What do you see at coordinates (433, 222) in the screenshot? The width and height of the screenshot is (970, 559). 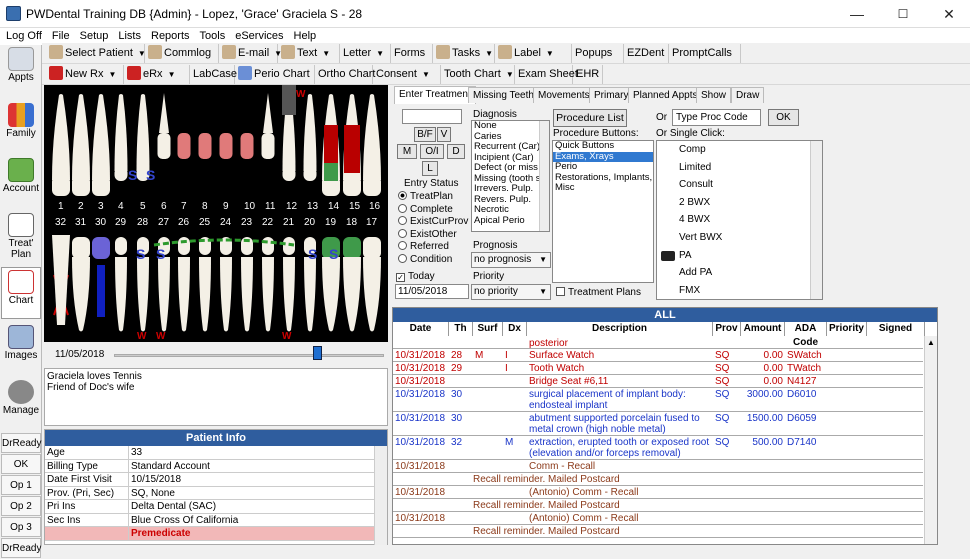 I see `entry-status-existcurprov-radio: ExistCurProv` at bounding box center [433, 222].